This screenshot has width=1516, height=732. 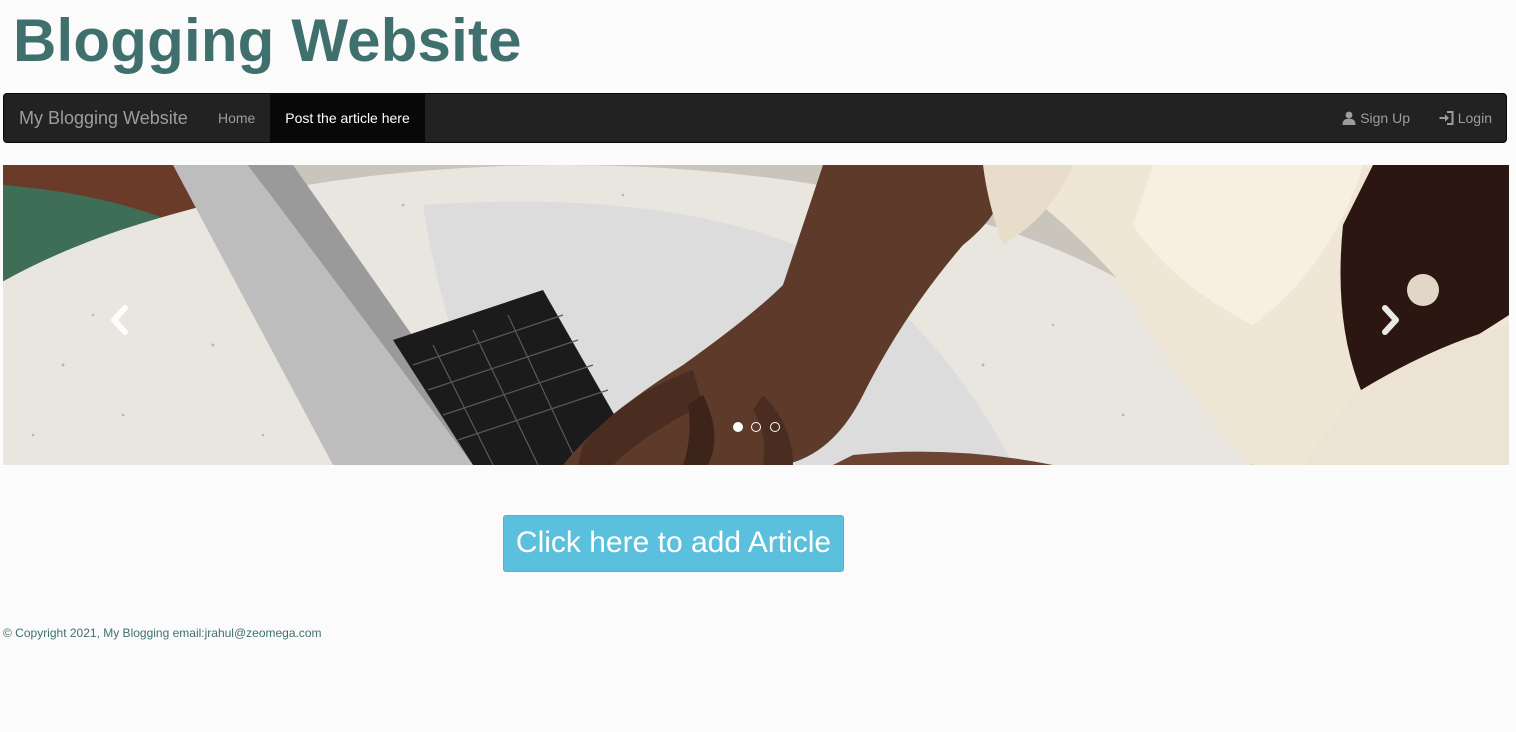 I want to click on chevron-left-icon, so click(x=119, y=320).